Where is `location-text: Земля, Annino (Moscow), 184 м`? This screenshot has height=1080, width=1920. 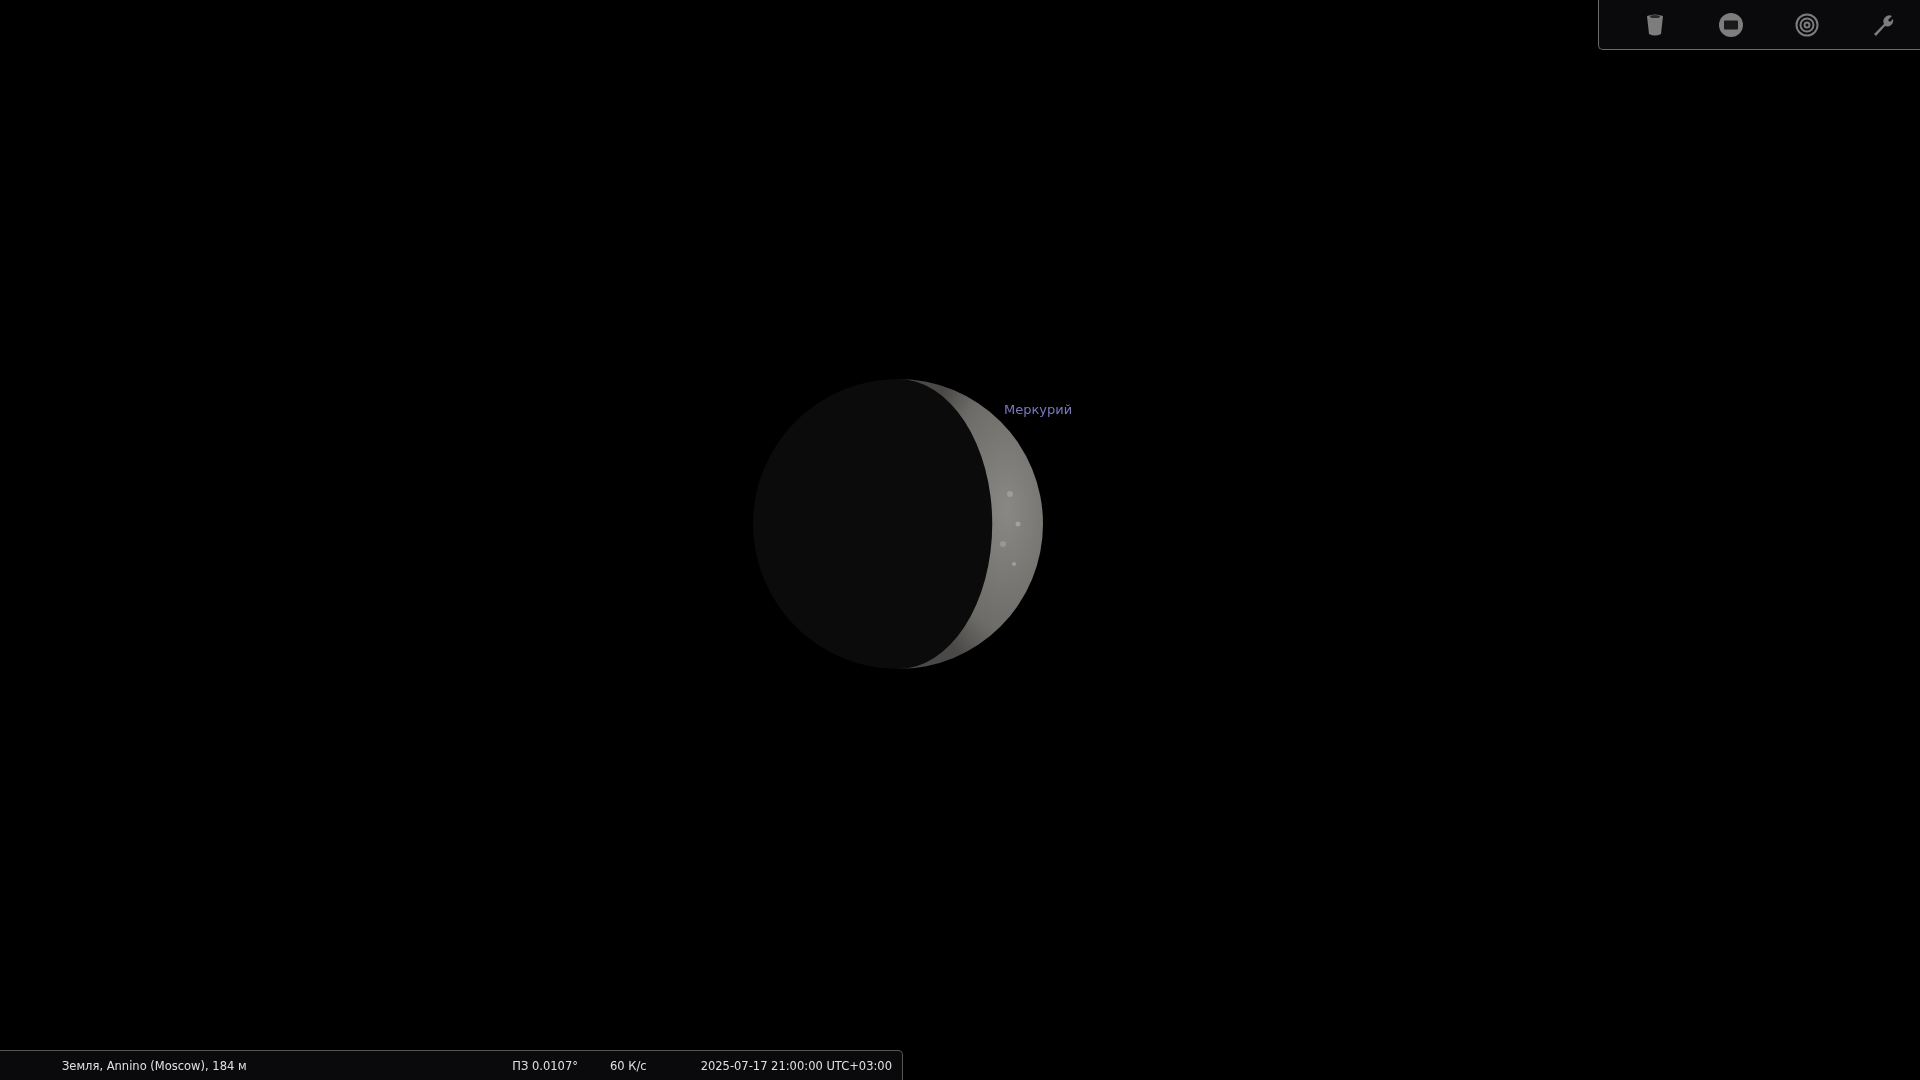 location-text: Земля, Annino (Moscow), 184 м is located at coordinates (154, 1065).